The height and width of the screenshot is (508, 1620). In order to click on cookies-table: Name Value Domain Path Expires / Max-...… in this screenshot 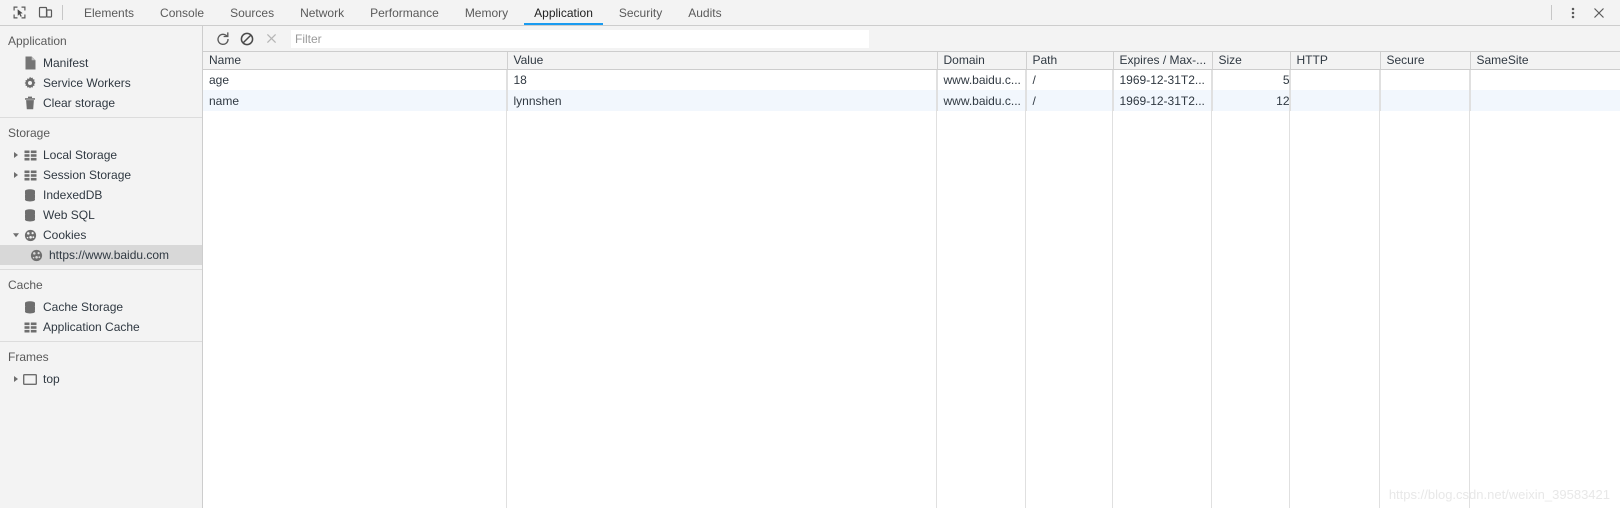, I will do `click(911, 81)`.